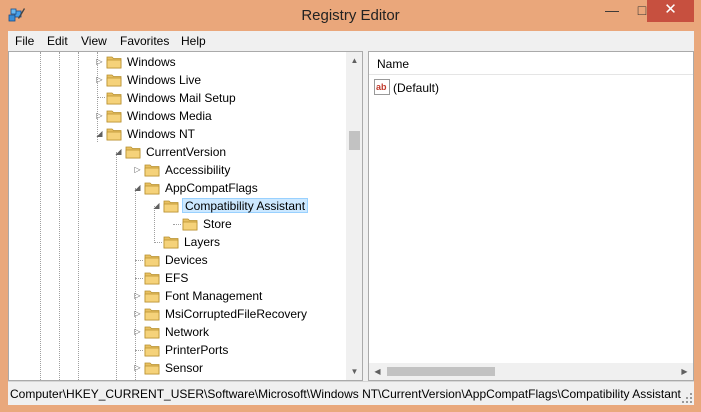 This screenshot has height=412, width=701. Describe the element at coordinates (94, 41) in the screenshot. I see `menu-view: View` at that location.